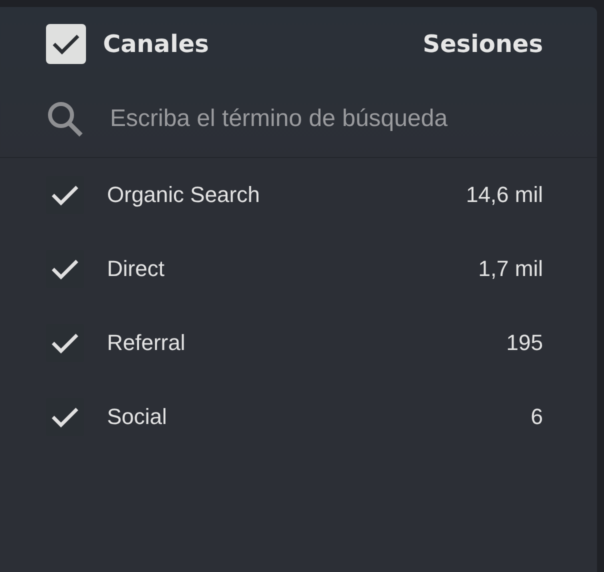  Describe the element at coordinates (65, 119) in the screenshot. I see `search-icon` at that location.